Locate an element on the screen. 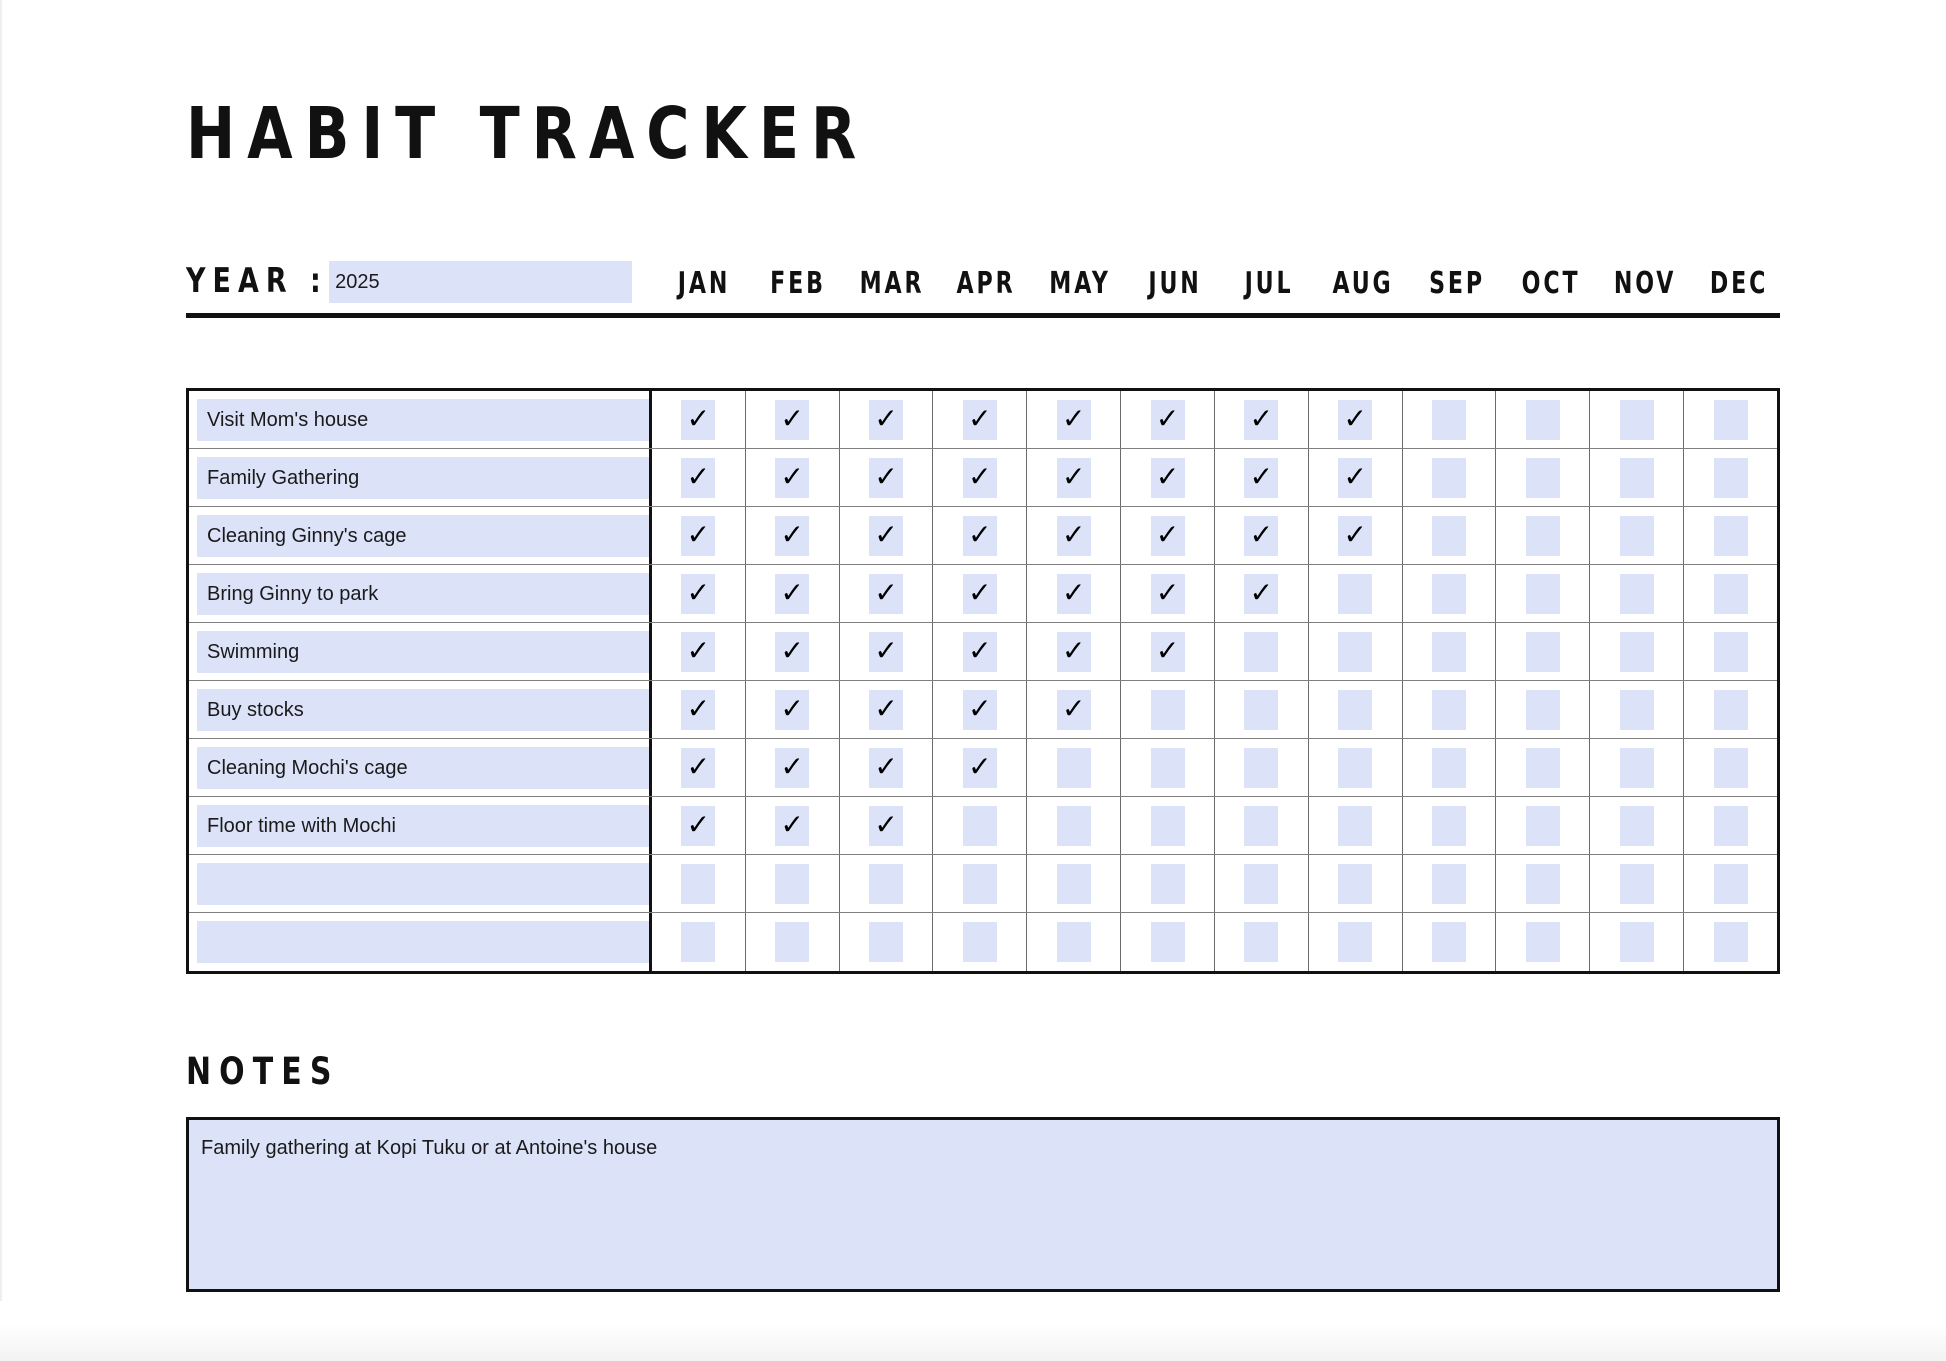 The height and width of the screenshot is (1361, 1946). year-input is located at coordinates (481, 282).